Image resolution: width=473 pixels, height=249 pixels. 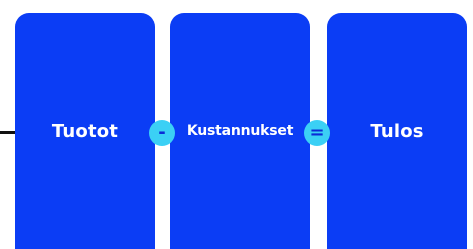 I want to click on costs-label: Kustannukset, so click(x=240, y=131).